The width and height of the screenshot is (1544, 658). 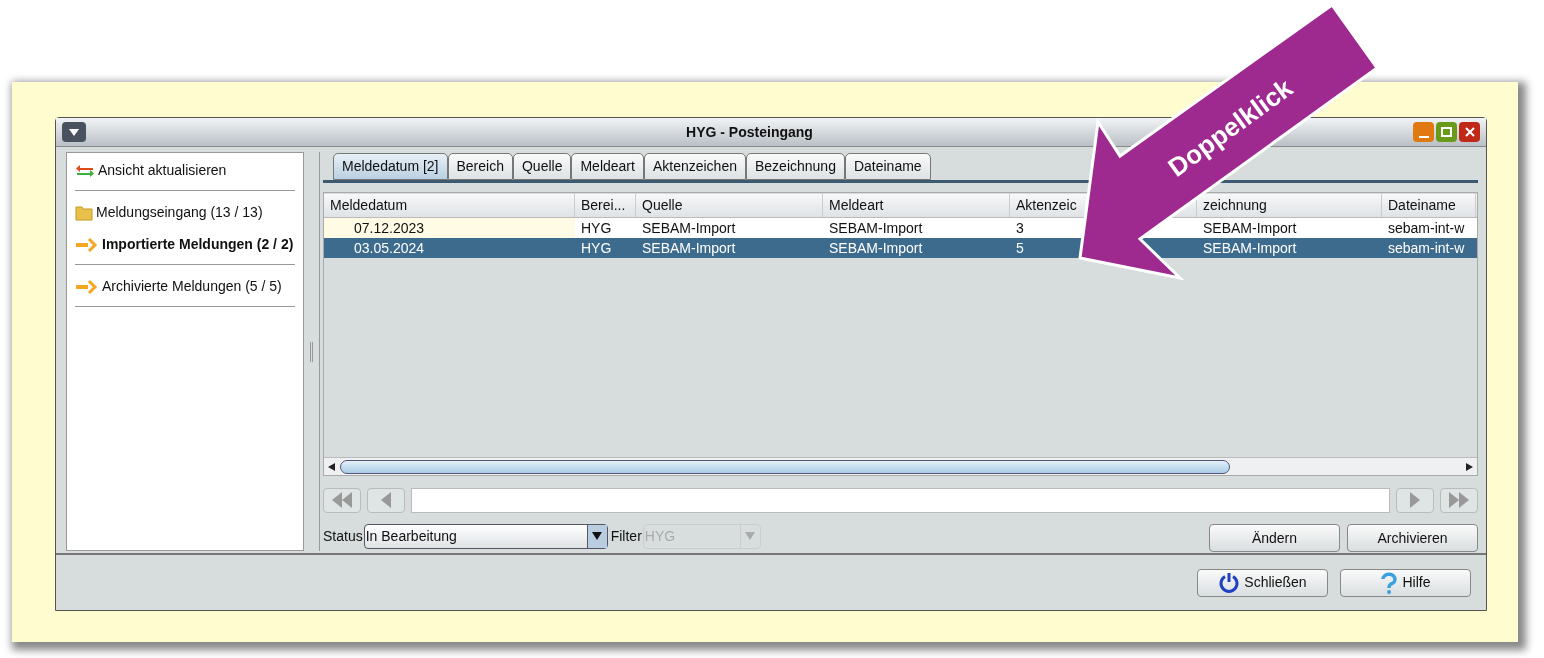 What do you see at coordinates (542, 166) in the screenshot?
I see `tab: Quelle` at bounding box center [542, 166].